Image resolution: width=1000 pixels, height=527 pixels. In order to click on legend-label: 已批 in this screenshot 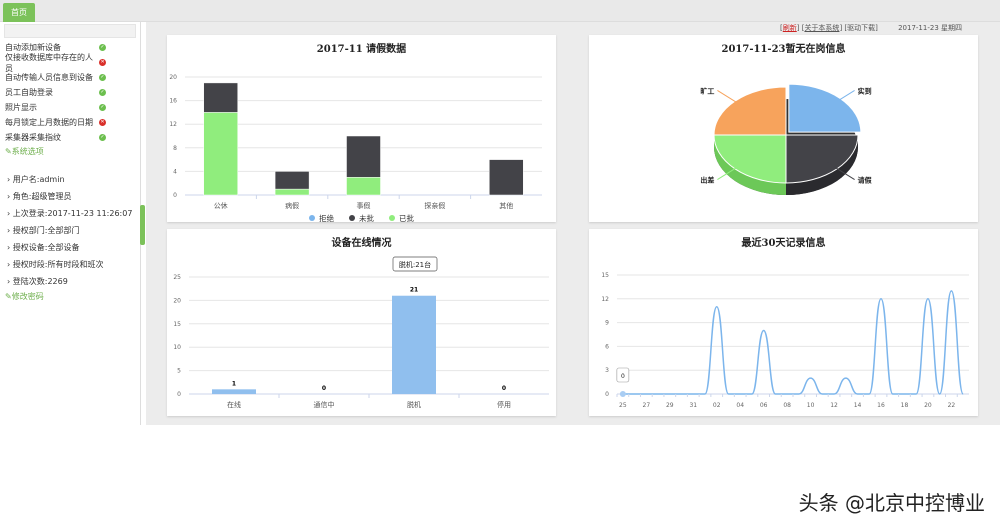, I will do `click(406, 218)`.